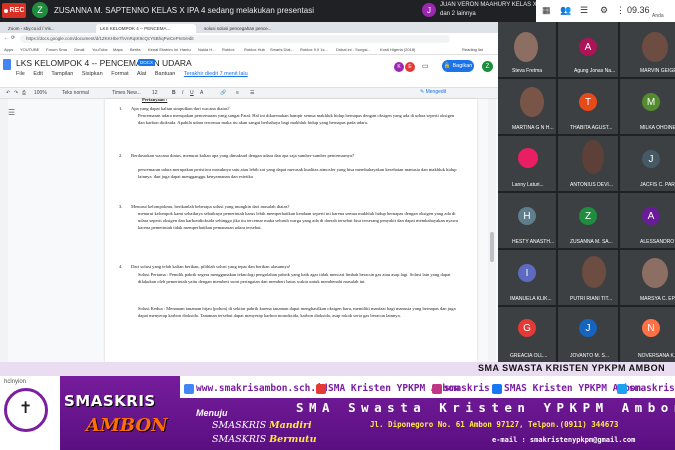 The height and width of the screenshot is (450, 675). I want to click on outline-icon: ☰, so click(11, 112).